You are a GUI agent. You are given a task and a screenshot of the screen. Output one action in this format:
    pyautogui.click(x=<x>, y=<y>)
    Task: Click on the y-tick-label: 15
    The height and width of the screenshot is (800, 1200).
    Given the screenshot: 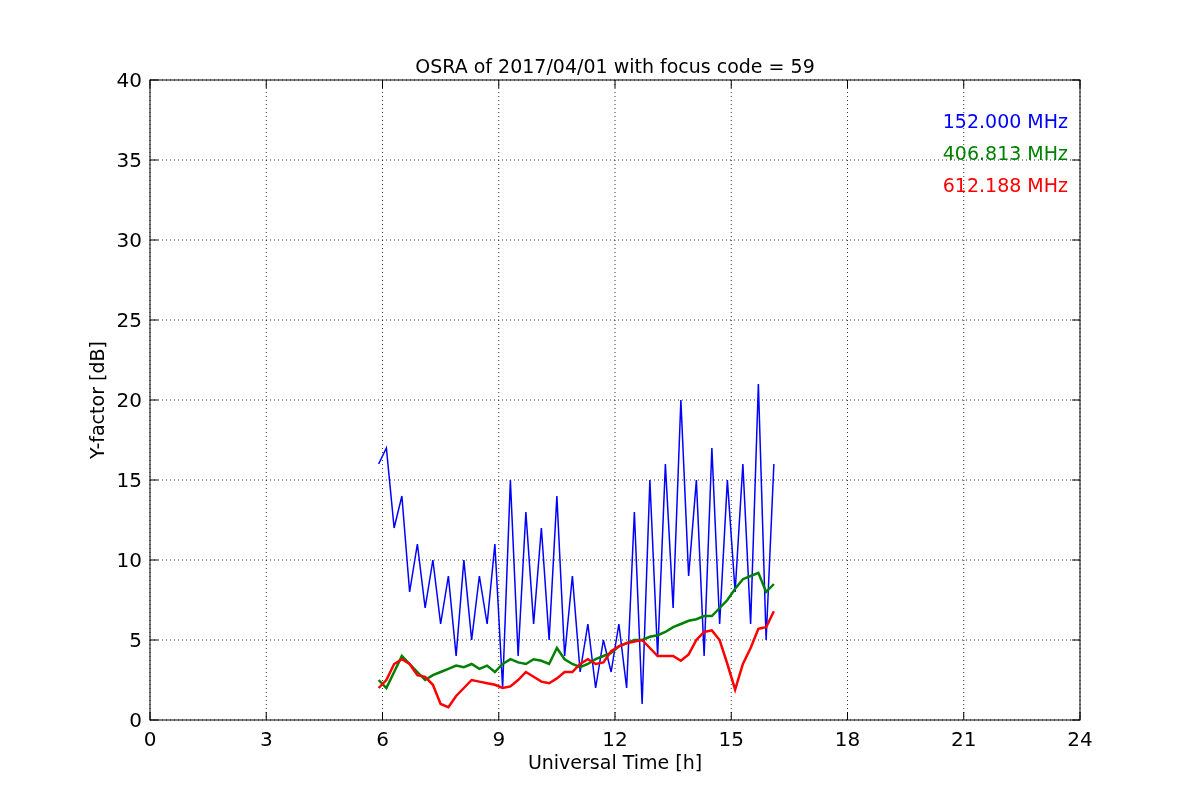 What is the action you would take?
    pyautogui.click(x=129, y=480)
    